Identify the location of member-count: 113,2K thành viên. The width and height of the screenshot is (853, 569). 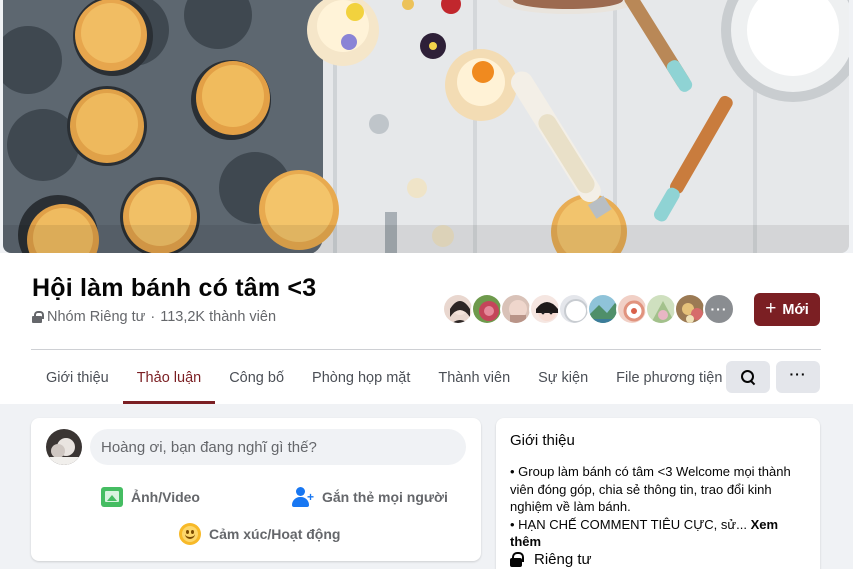
(218, 317).